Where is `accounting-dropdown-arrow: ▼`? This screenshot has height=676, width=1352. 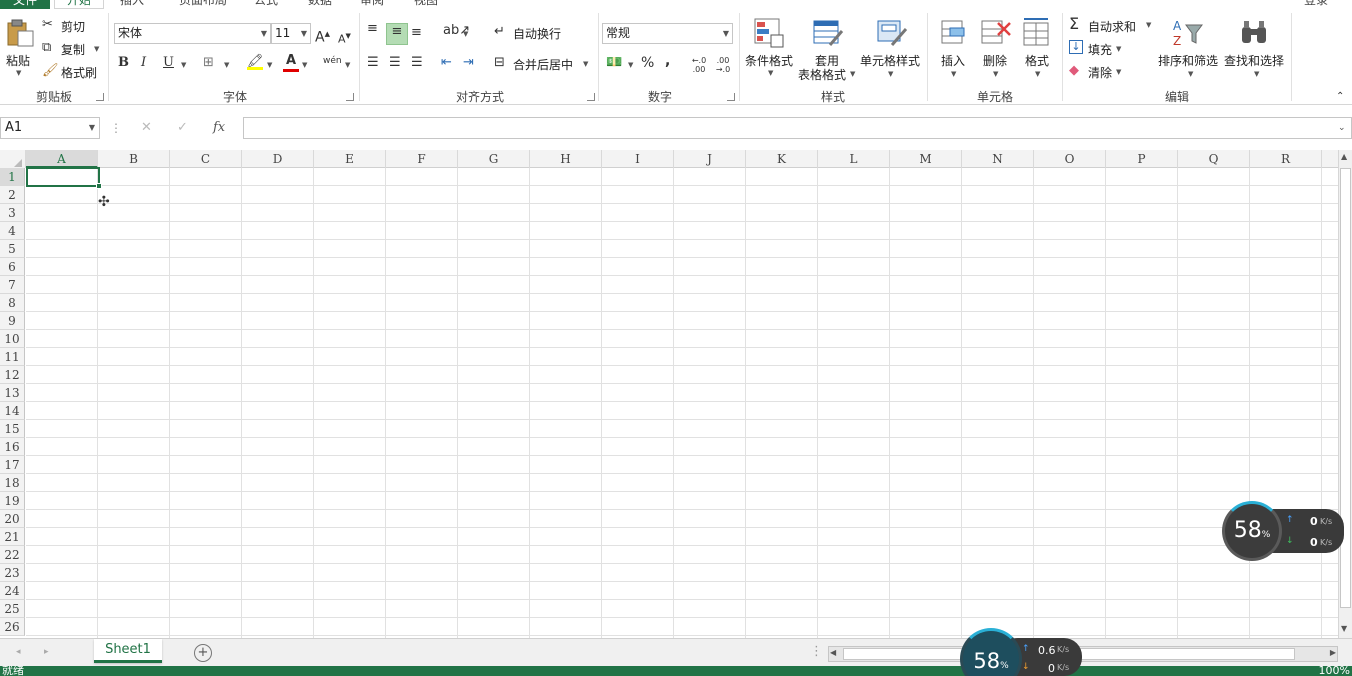
accounting-dropdown-arrow: ▼ is located at coordinates (630, 65).